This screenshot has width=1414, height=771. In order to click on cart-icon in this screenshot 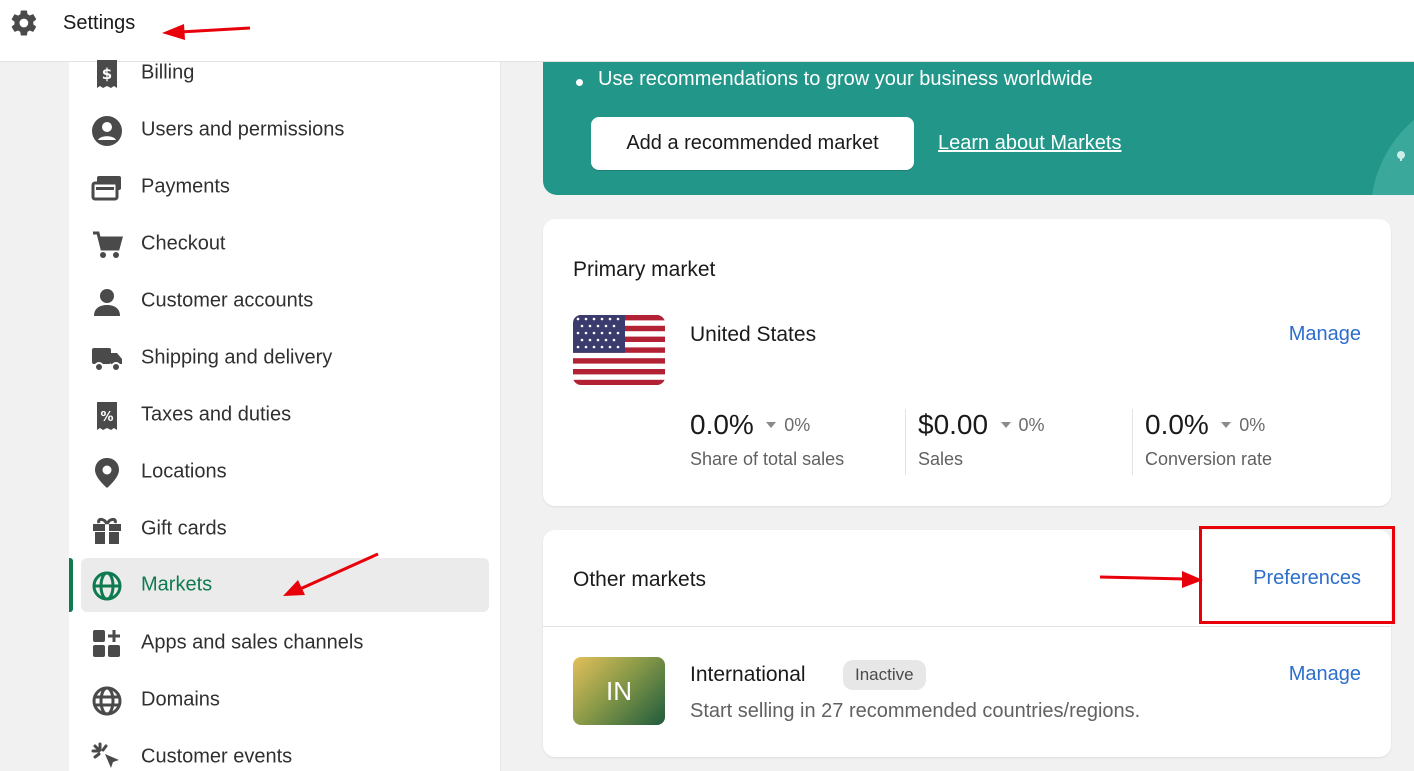, I will do `click(107, 245)`.